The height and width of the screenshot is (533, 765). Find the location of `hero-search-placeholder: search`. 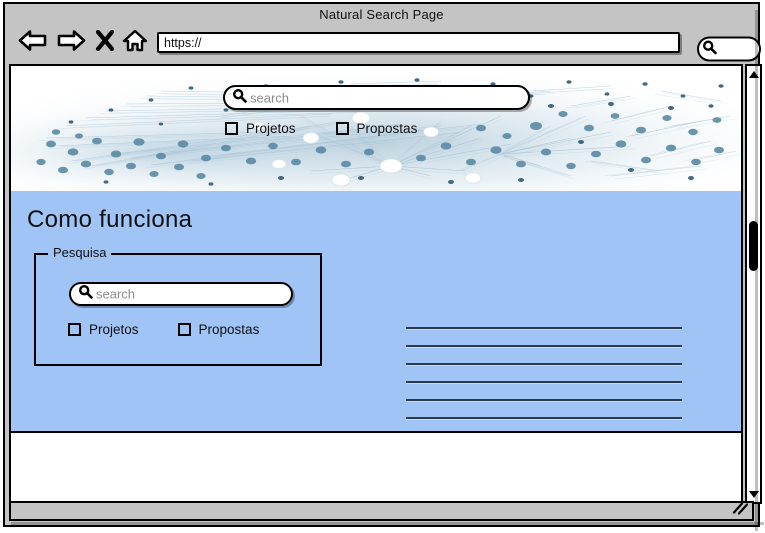

hero-search-placeholder: search is located at coordinates (270, 97).